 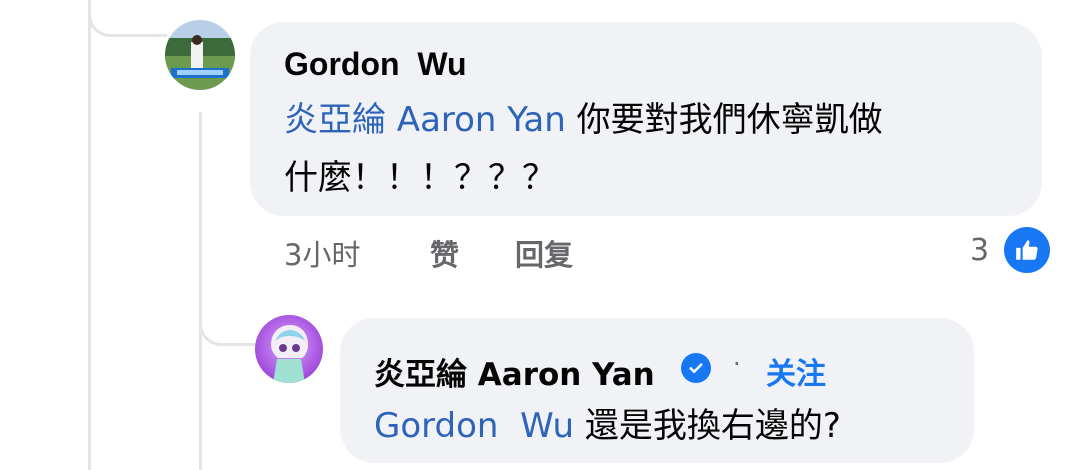 I want to click on like-button: 赞, so click(x=444, y=253).